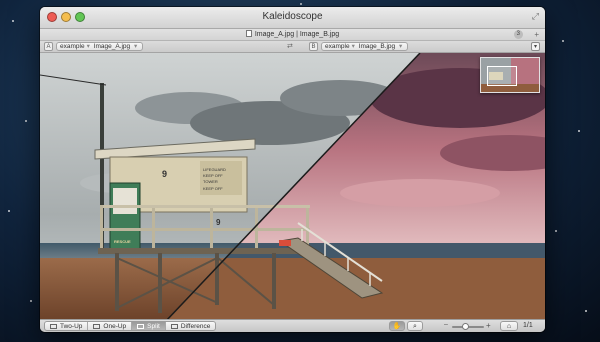  I want to click on menu-icon: ▾, so click(535, 46).